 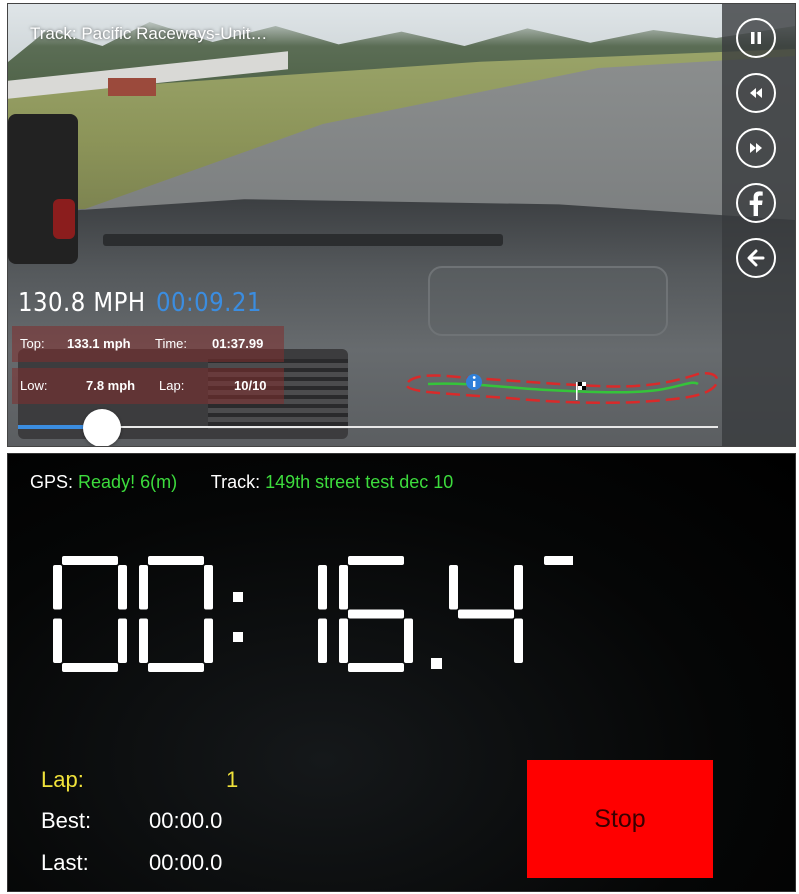 I want to click on track-minimap, so click(x=562, y=388).